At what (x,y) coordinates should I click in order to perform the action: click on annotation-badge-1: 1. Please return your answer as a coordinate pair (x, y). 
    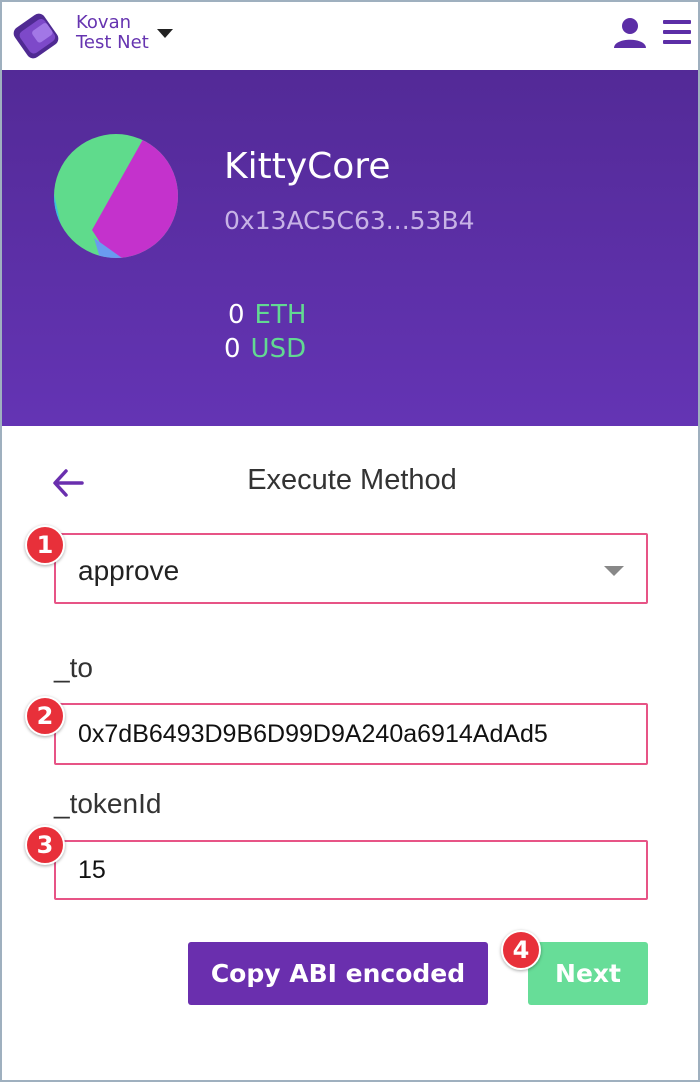
    Looking at the image, I should click on (45, 545).